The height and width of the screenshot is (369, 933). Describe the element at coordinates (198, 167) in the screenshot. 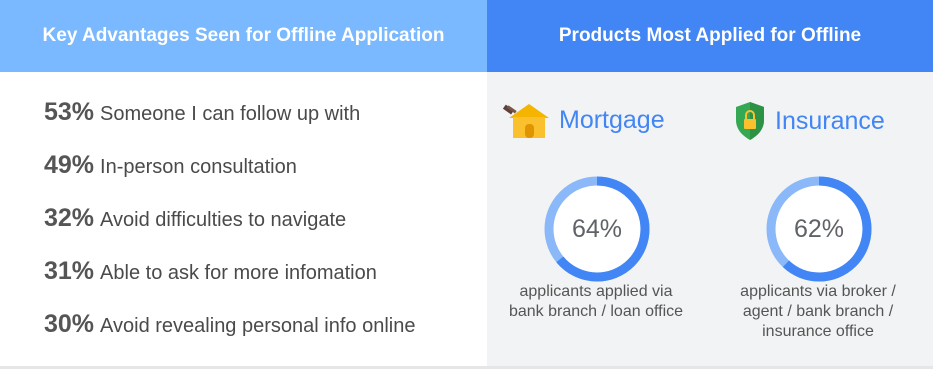

I see `advantage-text: In-person consultation` at that location.